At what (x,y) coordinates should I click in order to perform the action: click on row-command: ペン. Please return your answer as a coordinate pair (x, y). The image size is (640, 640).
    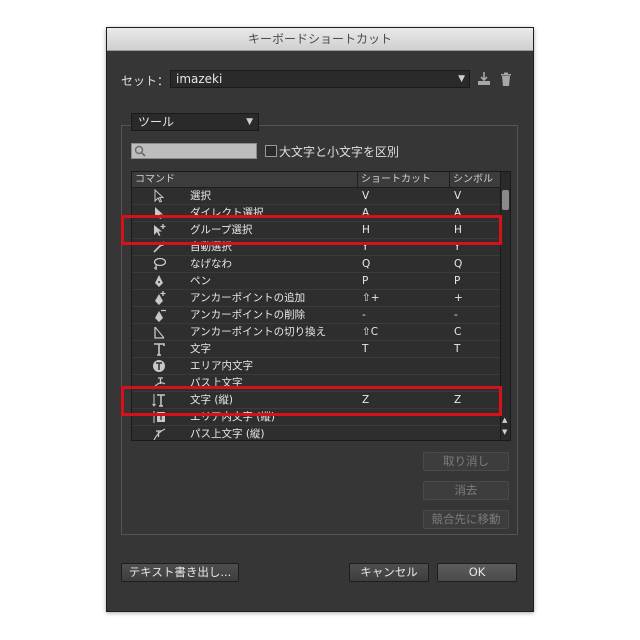
    Looking at the image, I should click on (200, 281).